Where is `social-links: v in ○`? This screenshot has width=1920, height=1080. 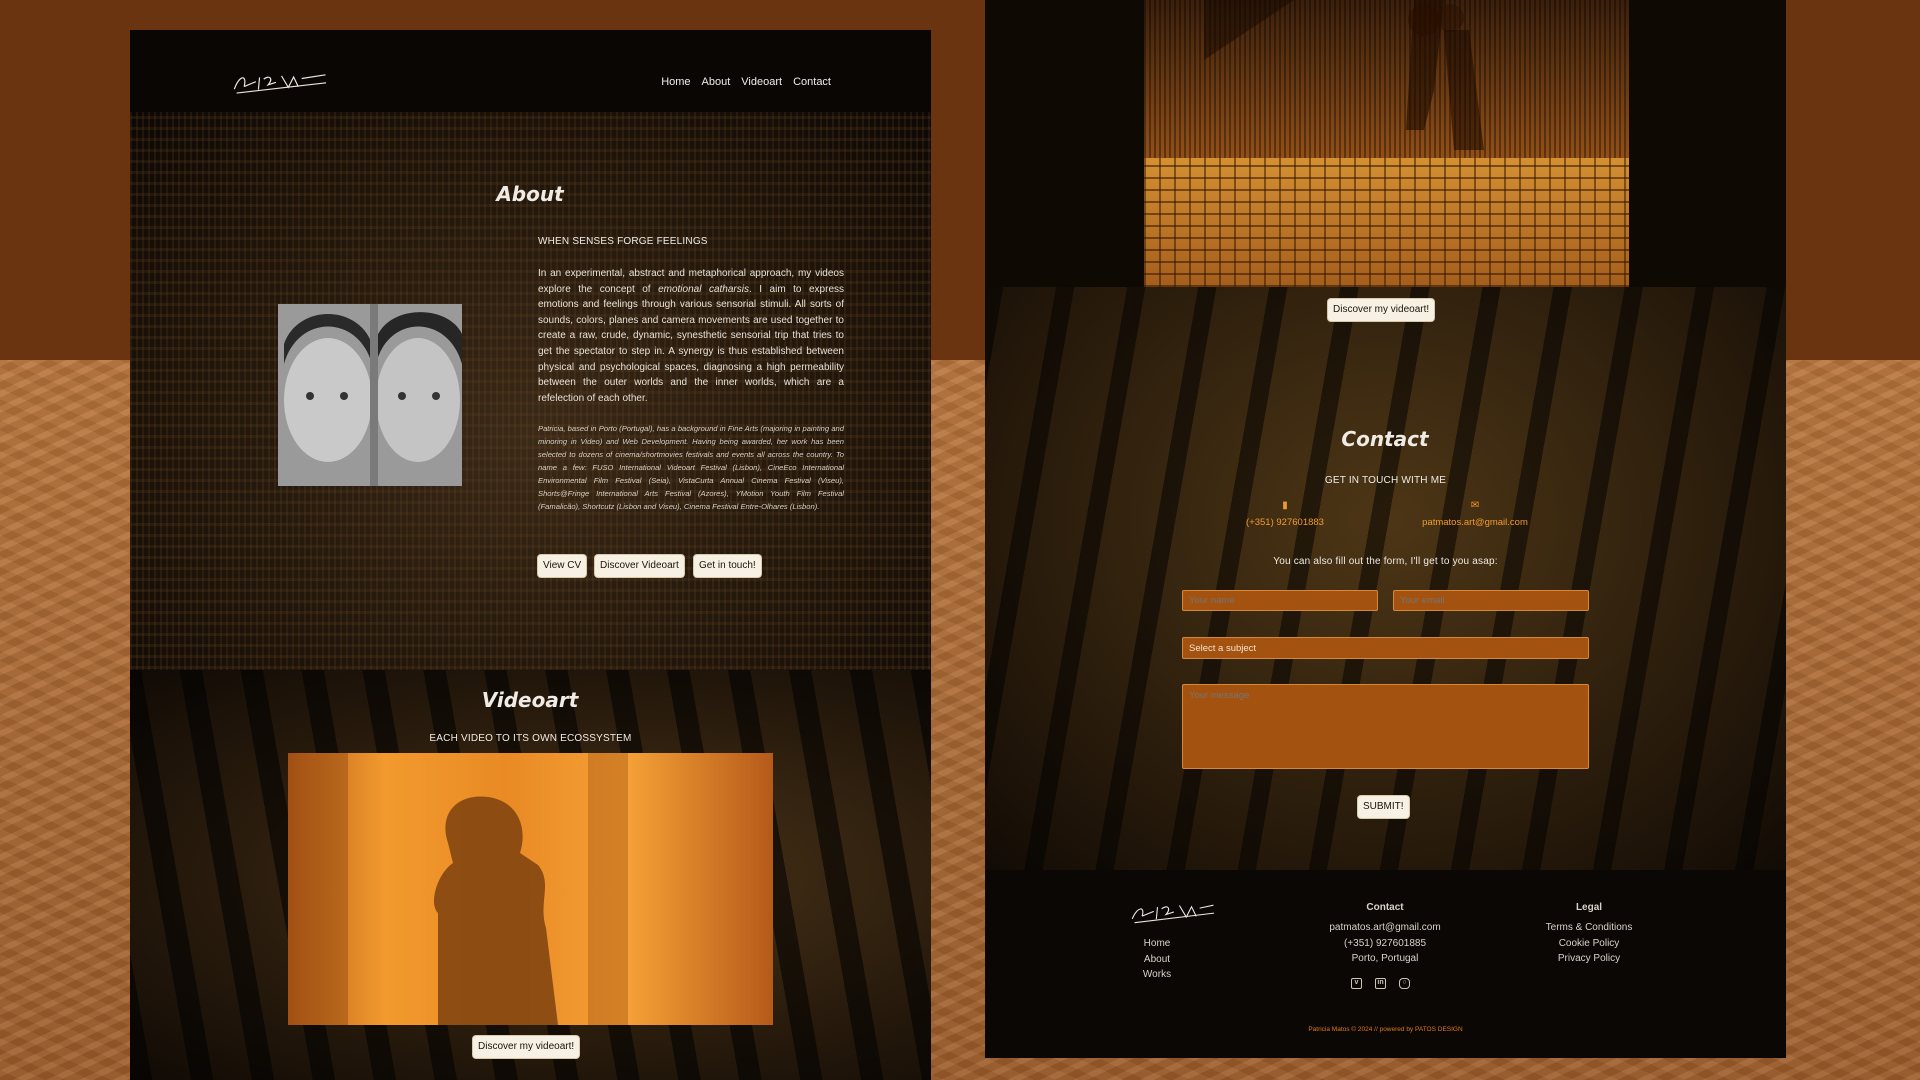
social-links: v in ○ is located at coordinates (1380, 983).